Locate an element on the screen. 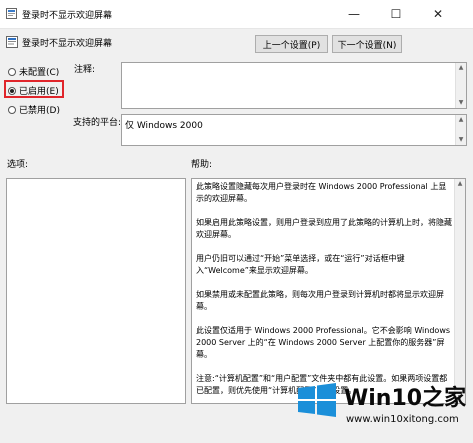 Image resolution: width=473 pixels, height=443 pixels. highlight-annotation-box is located at coordinates (34, 89).